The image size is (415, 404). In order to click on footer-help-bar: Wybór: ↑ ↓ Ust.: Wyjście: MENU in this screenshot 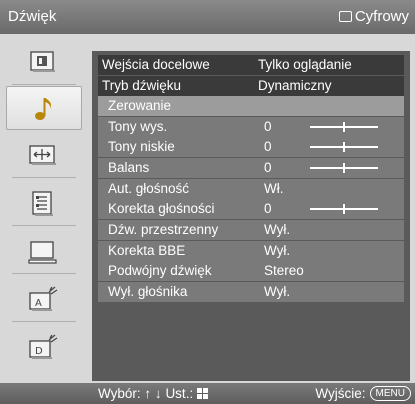, I will do `click(207, 393)`.